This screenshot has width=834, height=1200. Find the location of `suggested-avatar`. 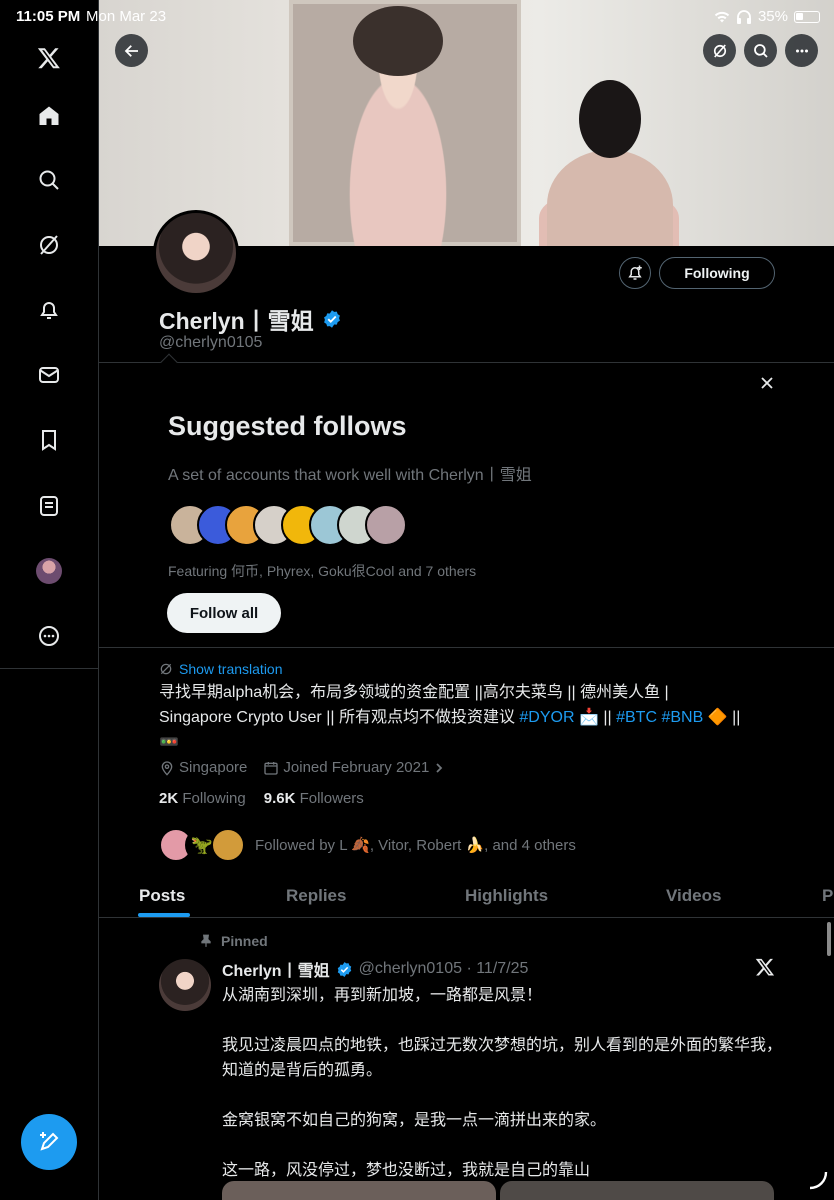

suggested-avatar is located at coordinates (386, 525).